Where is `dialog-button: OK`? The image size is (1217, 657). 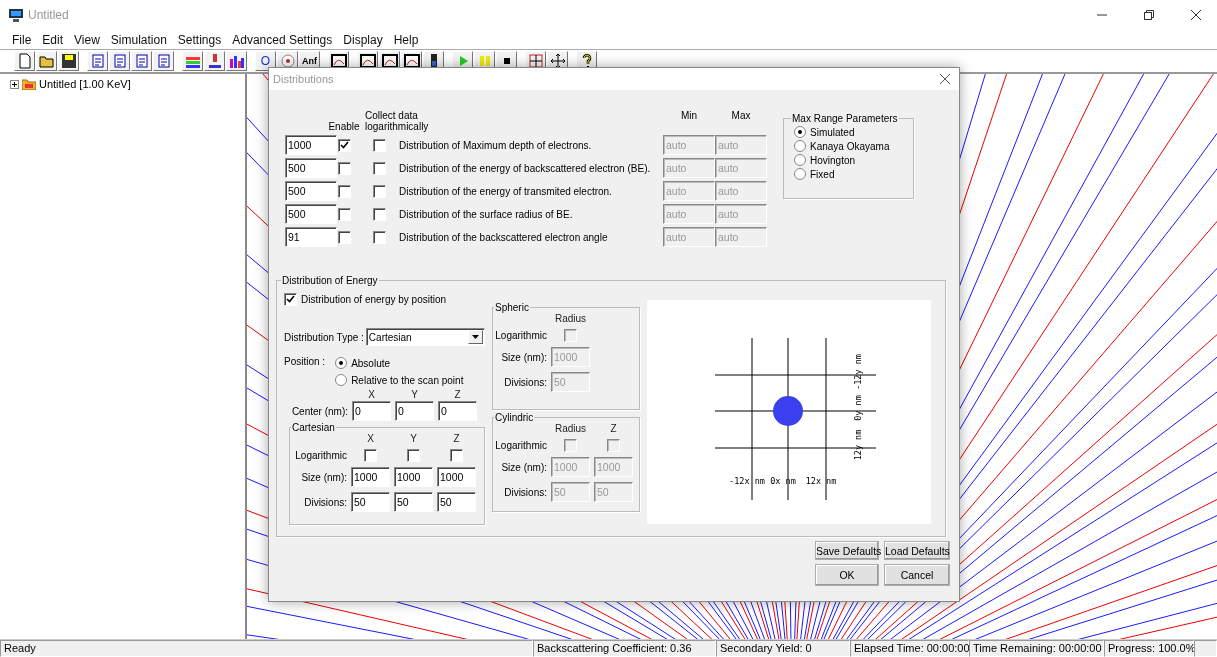 dialog-button: OK is located at coordinates (847, 575).